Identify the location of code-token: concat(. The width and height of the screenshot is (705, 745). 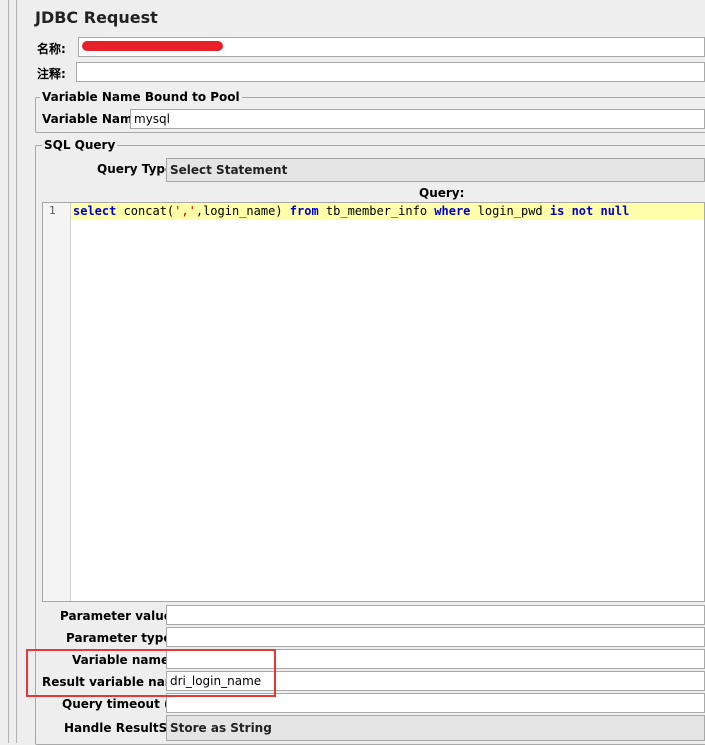
(145, 211).